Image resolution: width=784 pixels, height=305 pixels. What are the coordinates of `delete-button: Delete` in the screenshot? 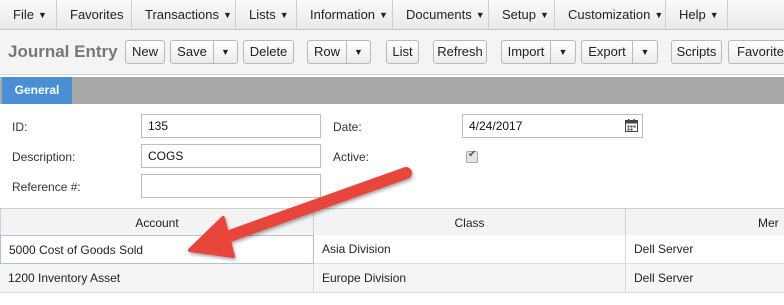 It's located at (268, 52).